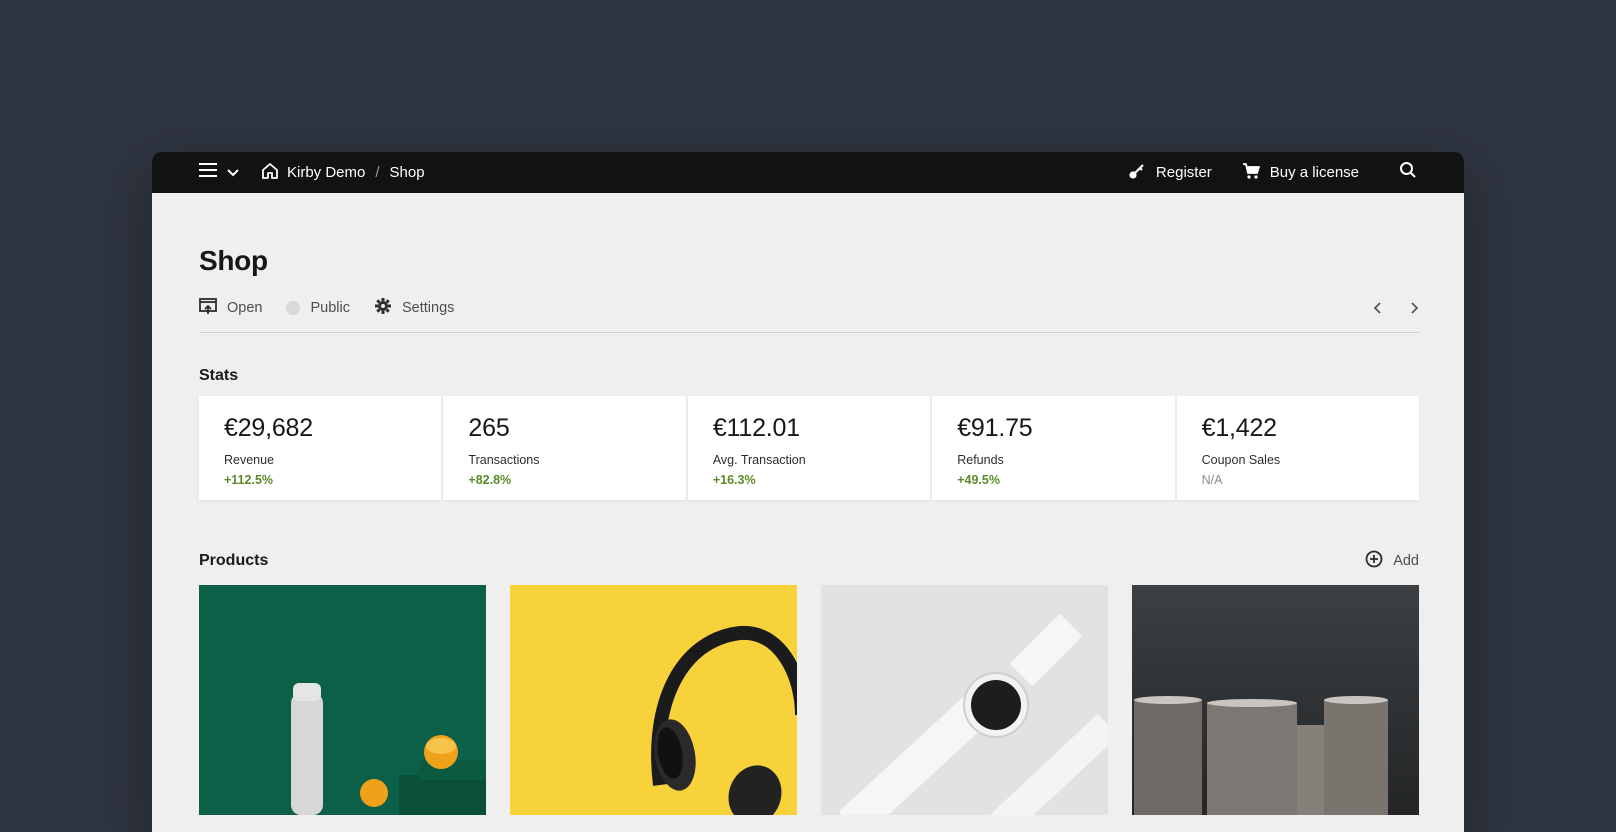  I want to click on products-header: Products Add, so click(809, 561).